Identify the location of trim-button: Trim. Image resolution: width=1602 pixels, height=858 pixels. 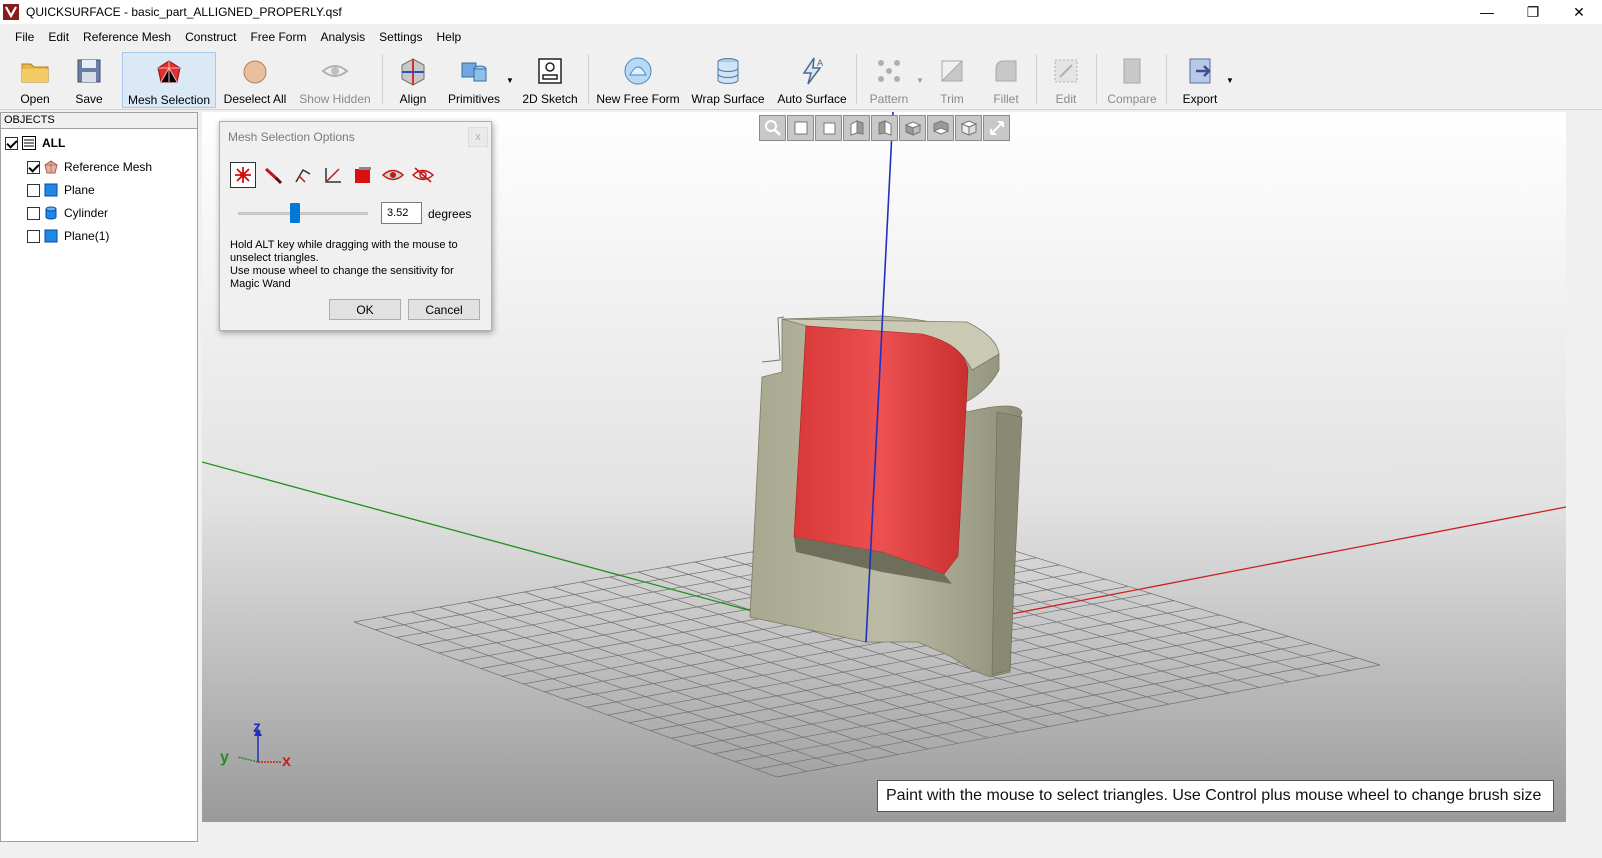
(952, 80).